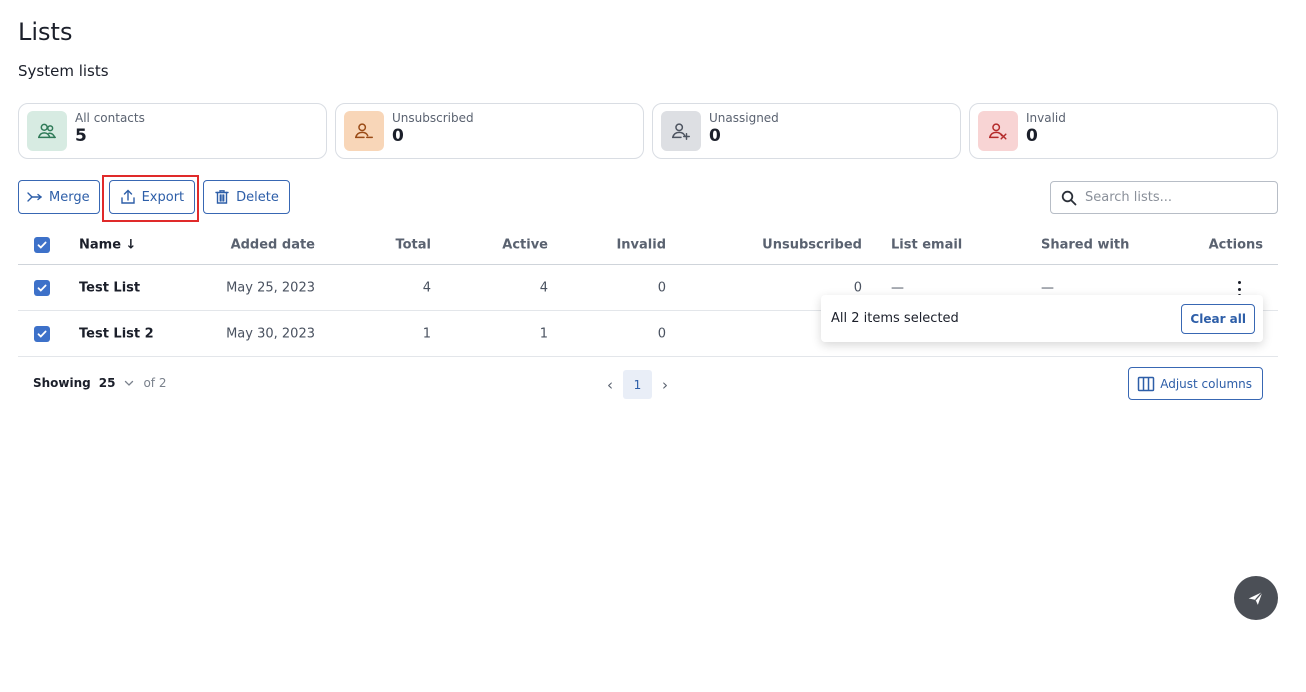  What do you see at coordinates (543, 333) in the screenshot?
I see `active-count: 1` at bounding box center [543, 333].